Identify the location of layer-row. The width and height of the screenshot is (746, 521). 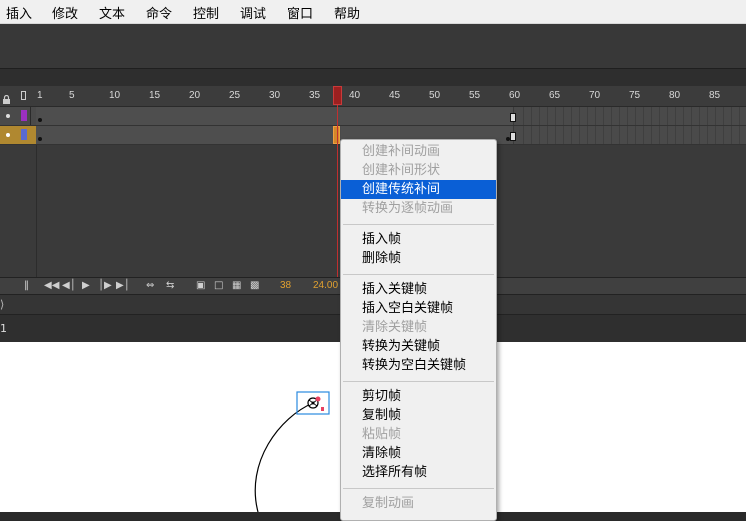
(373, 116).